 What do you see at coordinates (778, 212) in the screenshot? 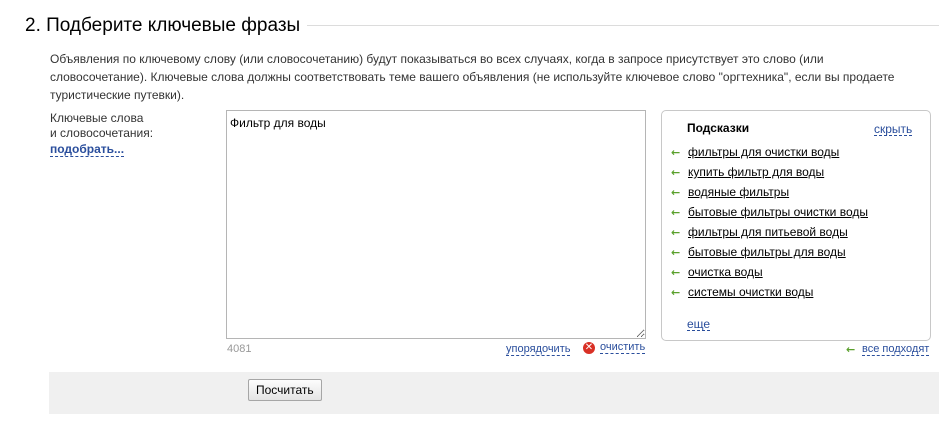
I see `hint-link: бытовые фильтры очистки воды` at bounding box center [778, 212].